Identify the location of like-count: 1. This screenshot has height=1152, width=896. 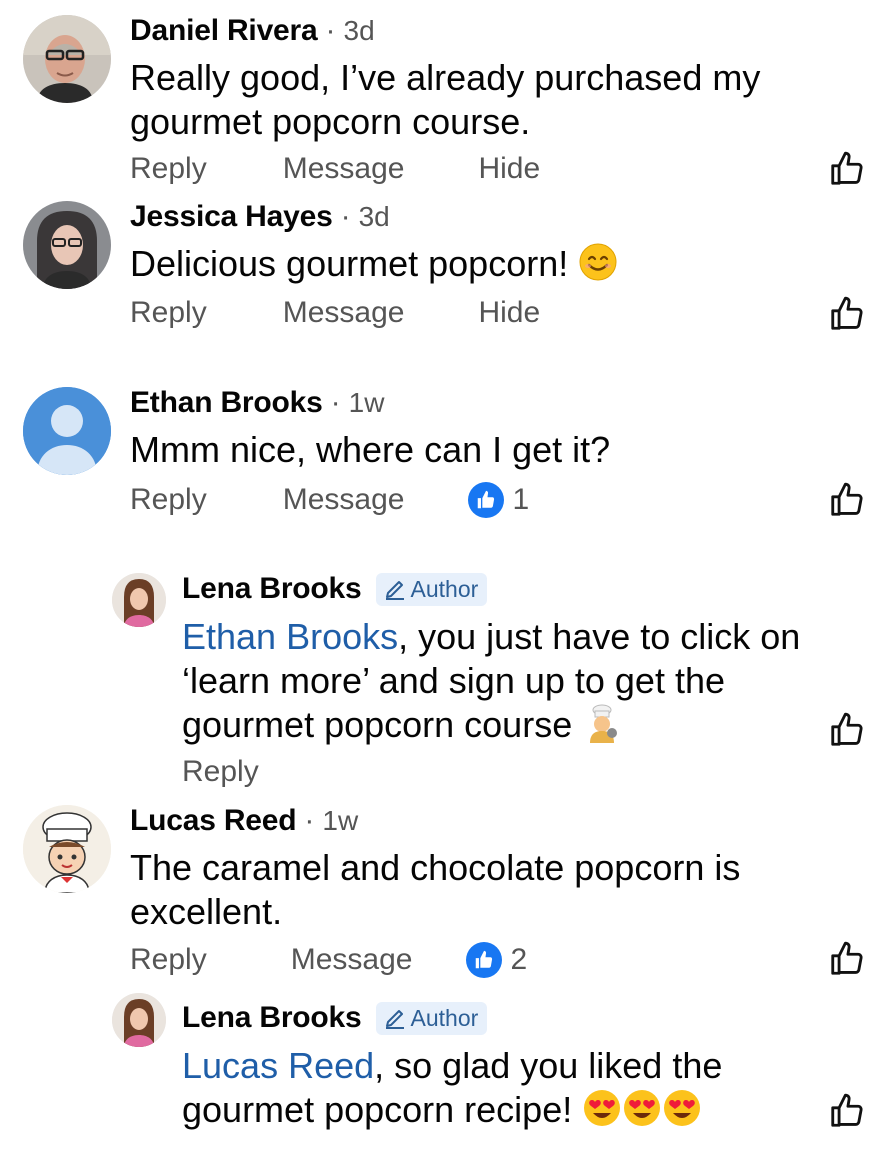
(498, 500).